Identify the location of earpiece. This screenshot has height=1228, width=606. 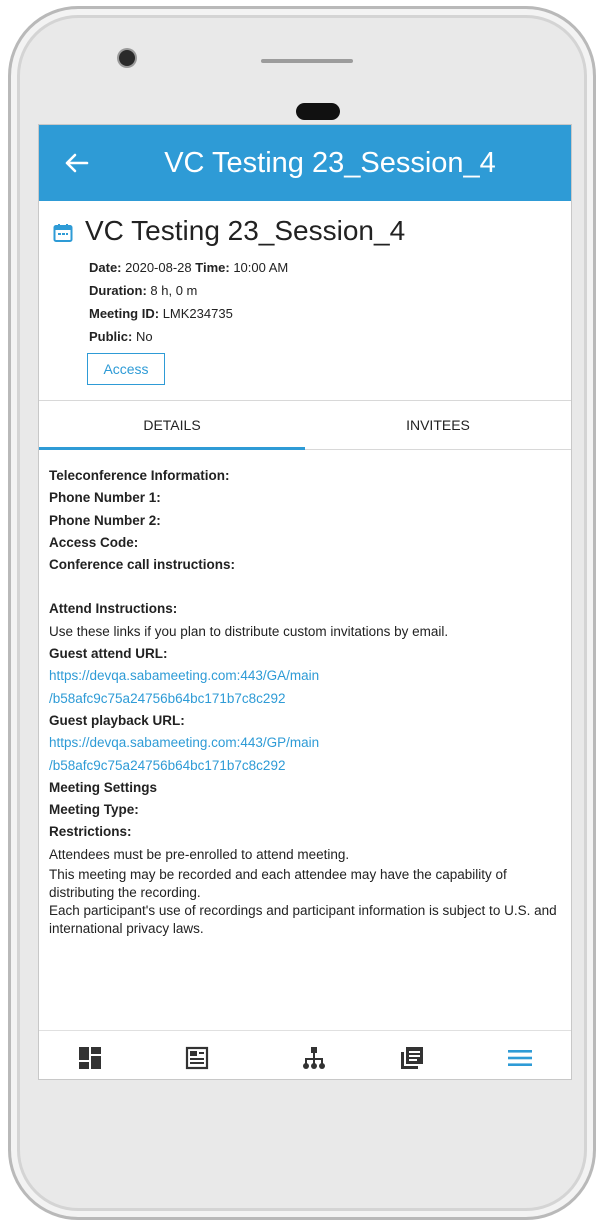
(318, 111).